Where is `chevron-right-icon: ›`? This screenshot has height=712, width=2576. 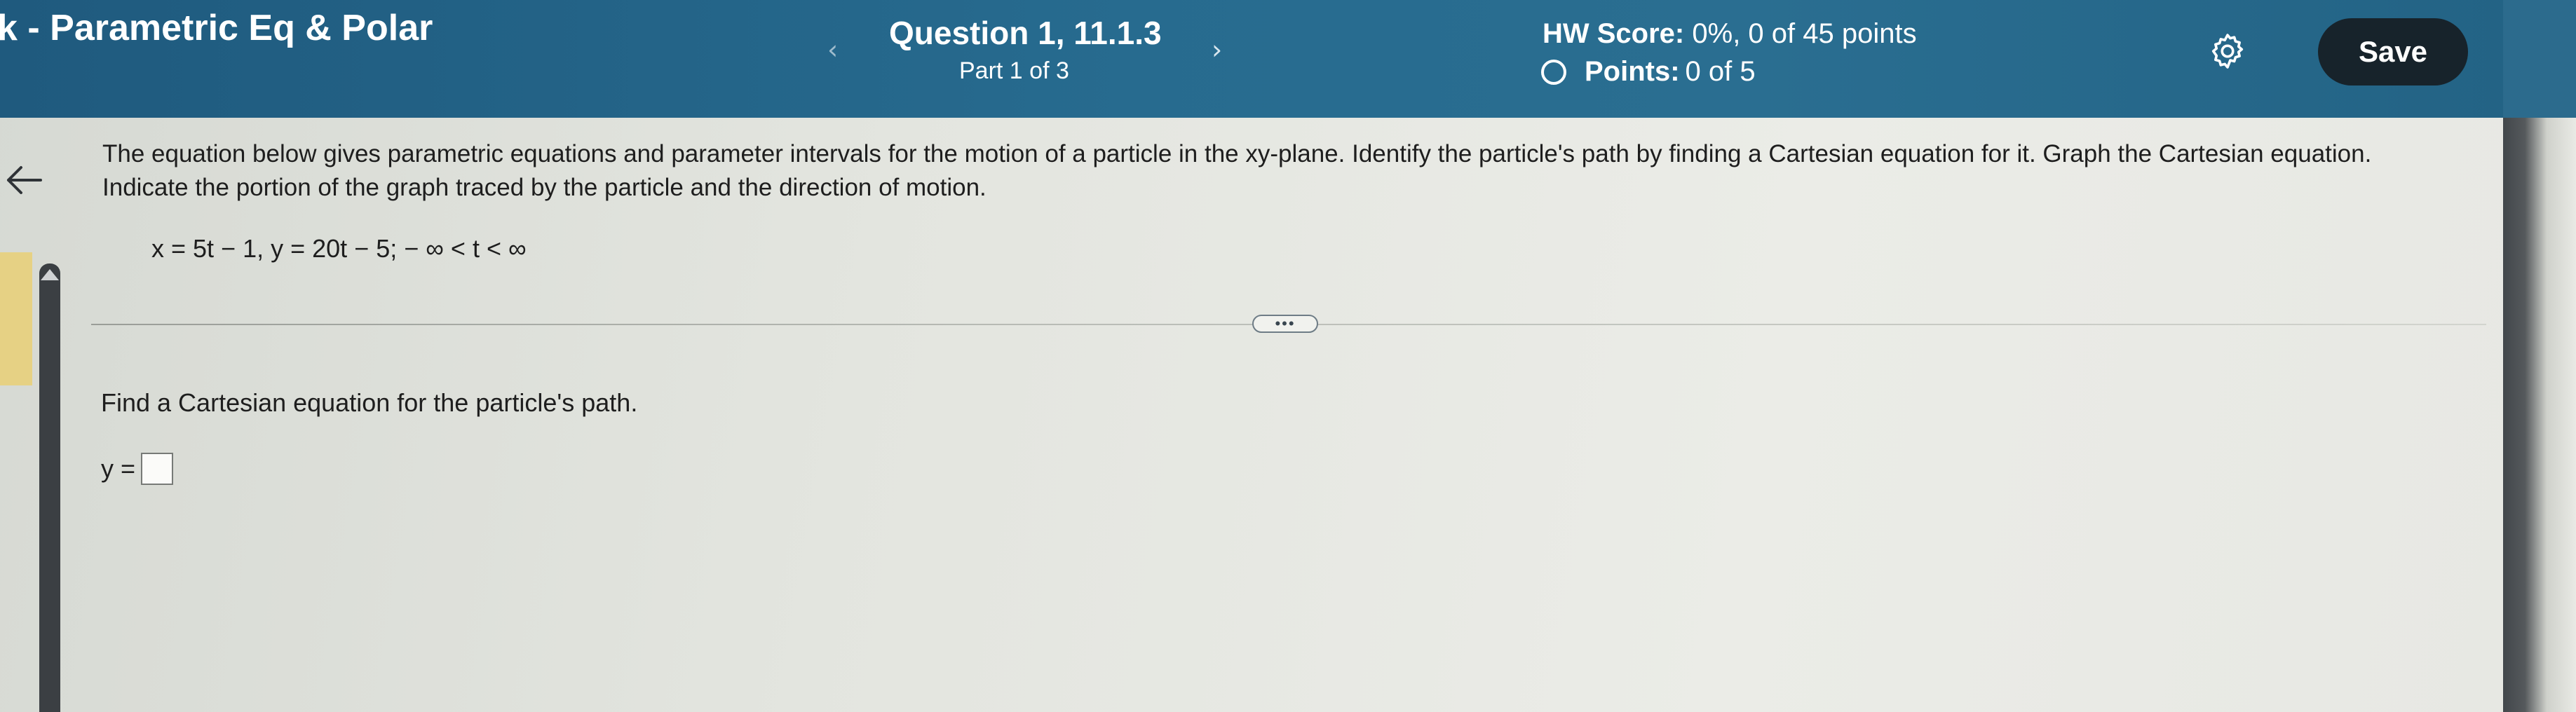 chevron-right-icon: › is located at coordinates (1217, 49).